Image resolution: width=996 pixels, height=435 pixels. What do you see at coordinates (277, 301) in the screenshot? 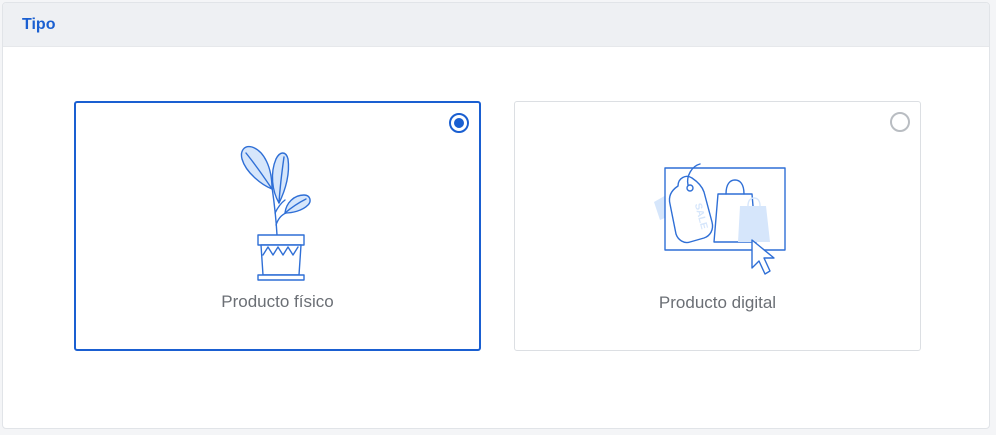
I see `option-label-physical: Producto físico` at bounding box center [277, 301].